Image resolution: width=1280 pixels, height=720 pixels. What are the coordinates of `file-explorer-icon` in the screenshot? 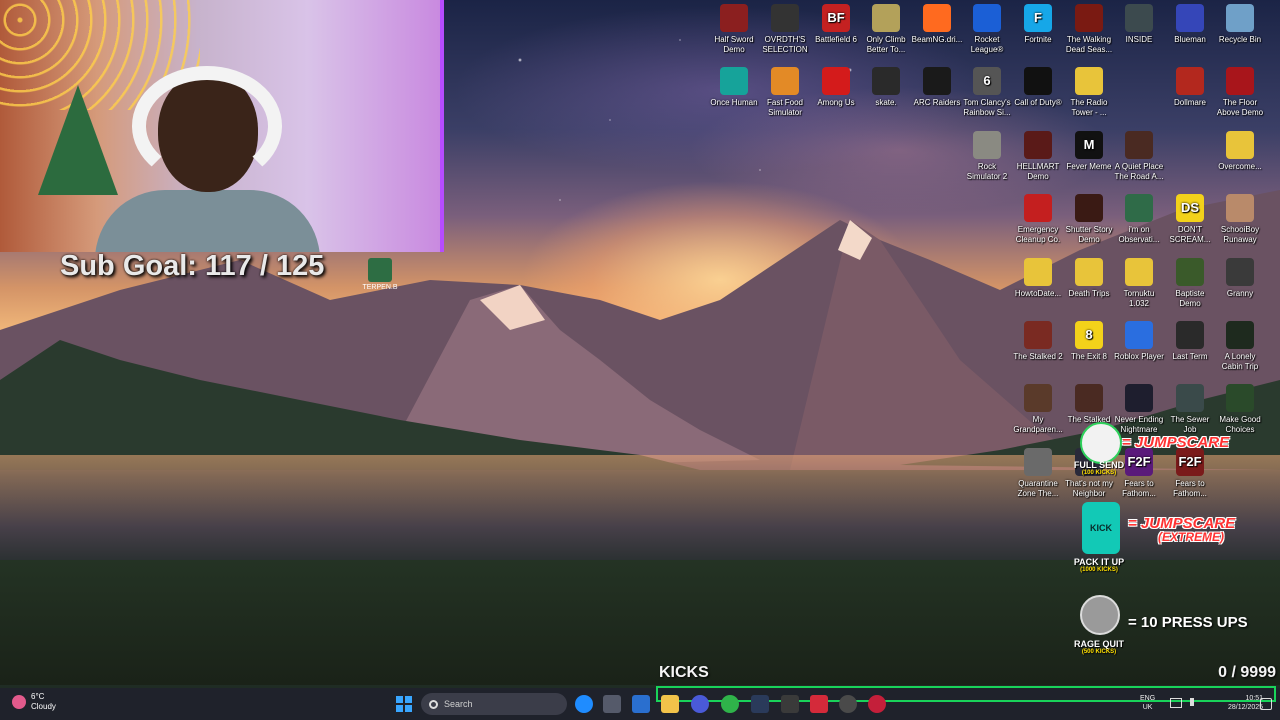 It's located at (670, 704).